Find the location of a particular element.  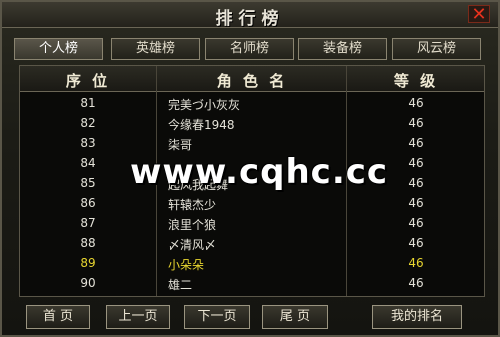

header-rank: 序 位 is located at coordinates (88, 81).